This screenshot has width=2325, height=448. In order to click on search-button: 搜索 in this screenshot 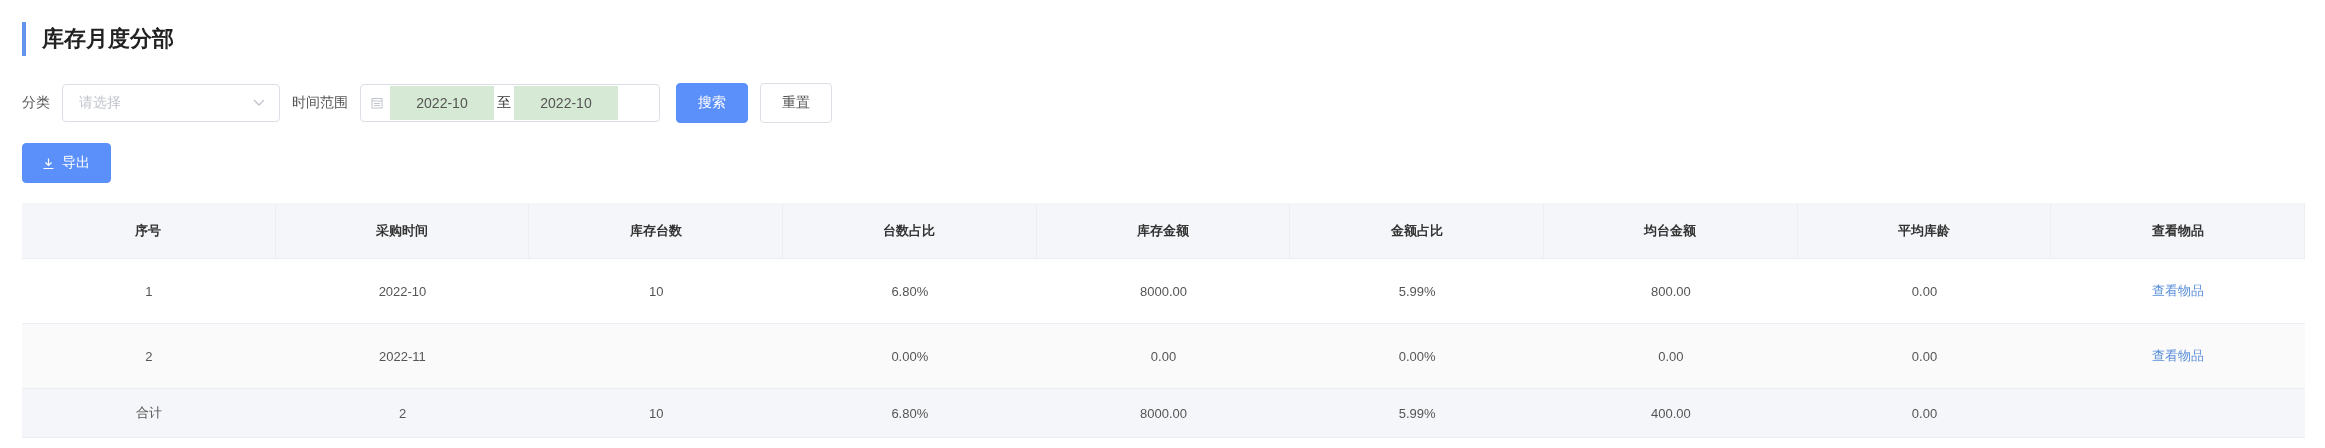, I will do `click(712, 103)`.